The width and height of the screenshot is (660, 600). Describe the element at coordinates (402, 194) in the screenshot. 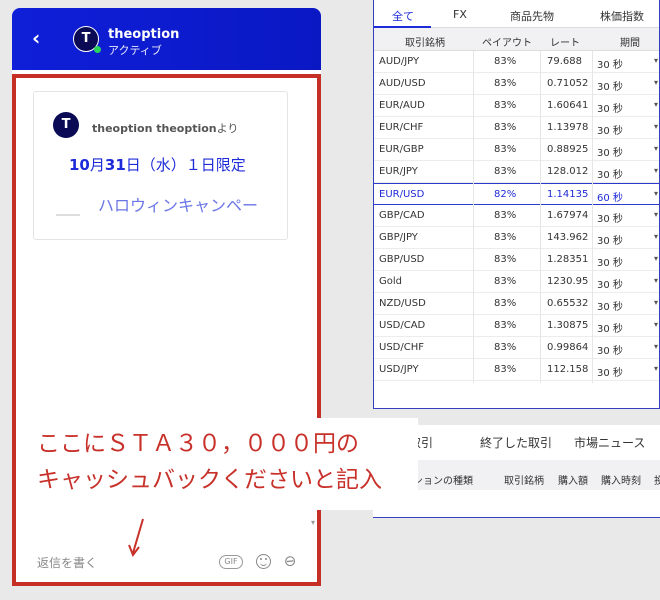

I see `pair-cell: EUR/USD` at that location.